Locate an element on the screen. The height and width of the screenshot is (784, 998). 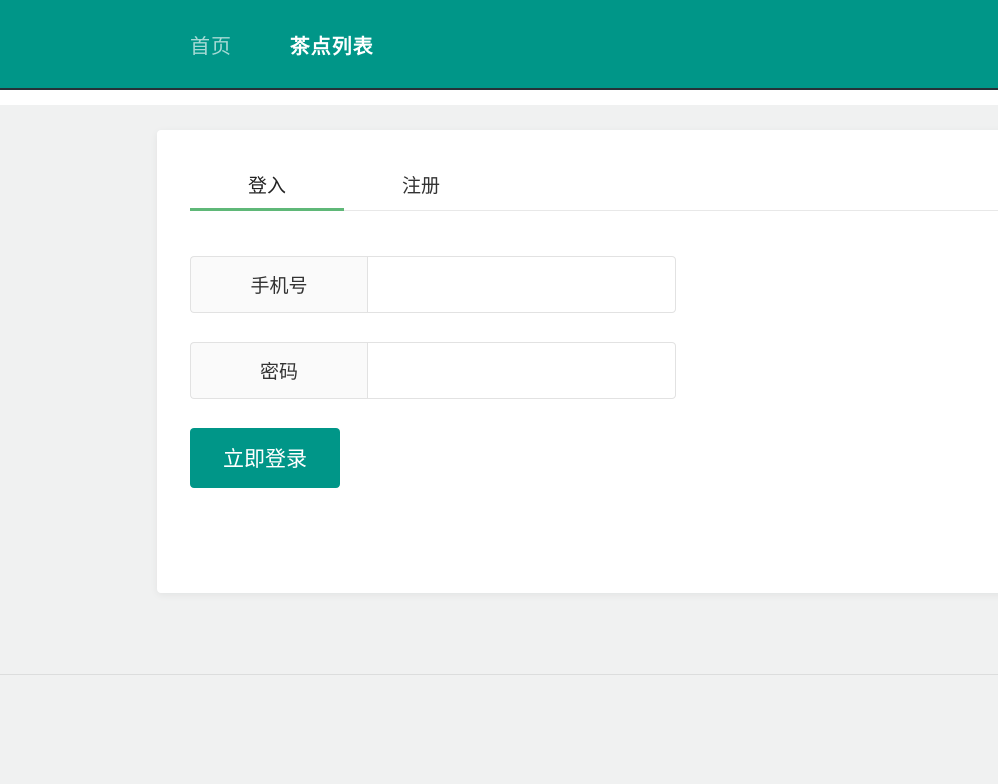
password-field-label: 密码 is located at coordinates (278, 370).